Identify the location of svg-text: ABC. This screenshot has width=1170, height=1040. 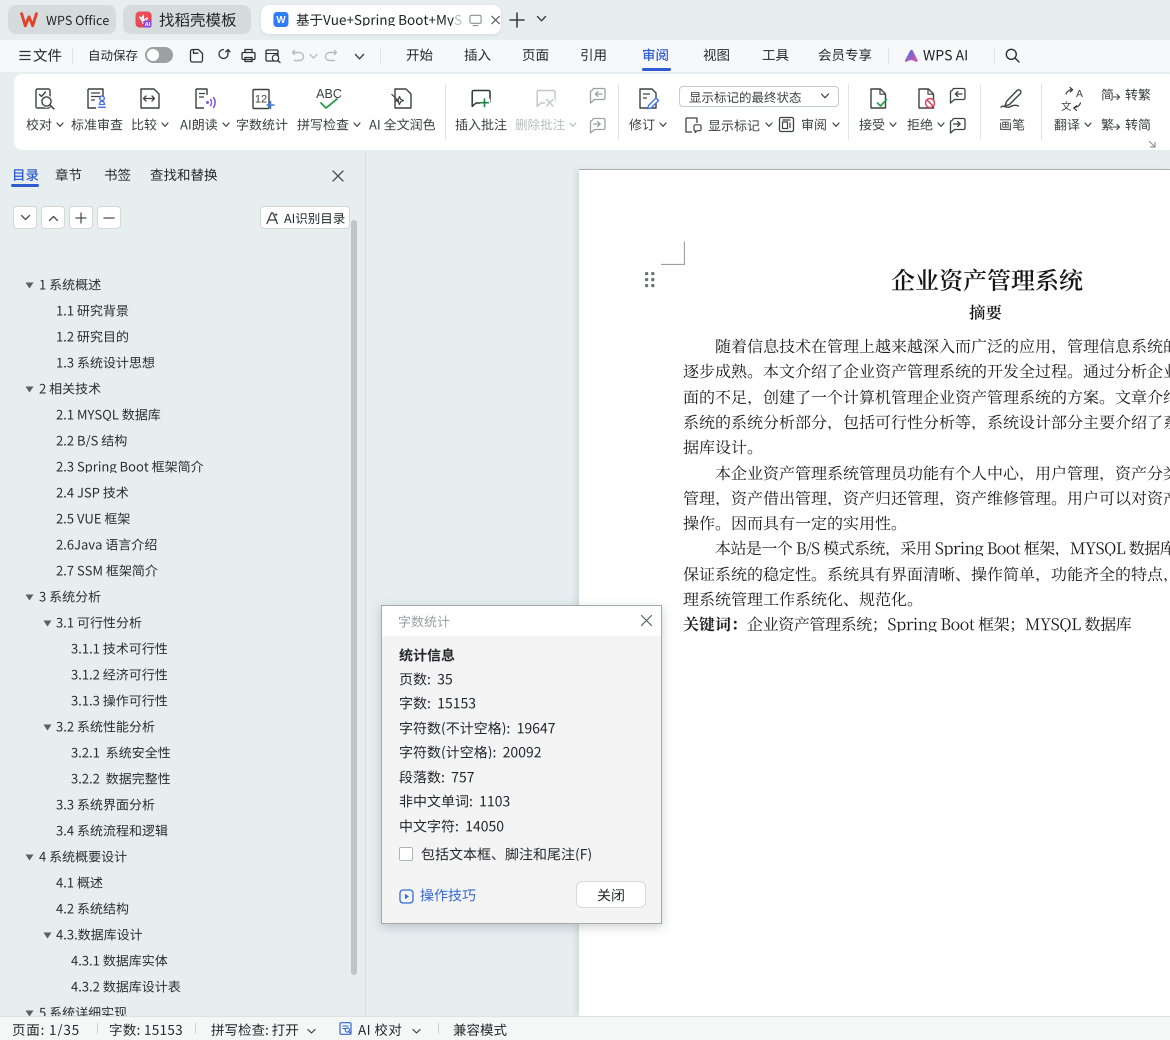
(329, 94).